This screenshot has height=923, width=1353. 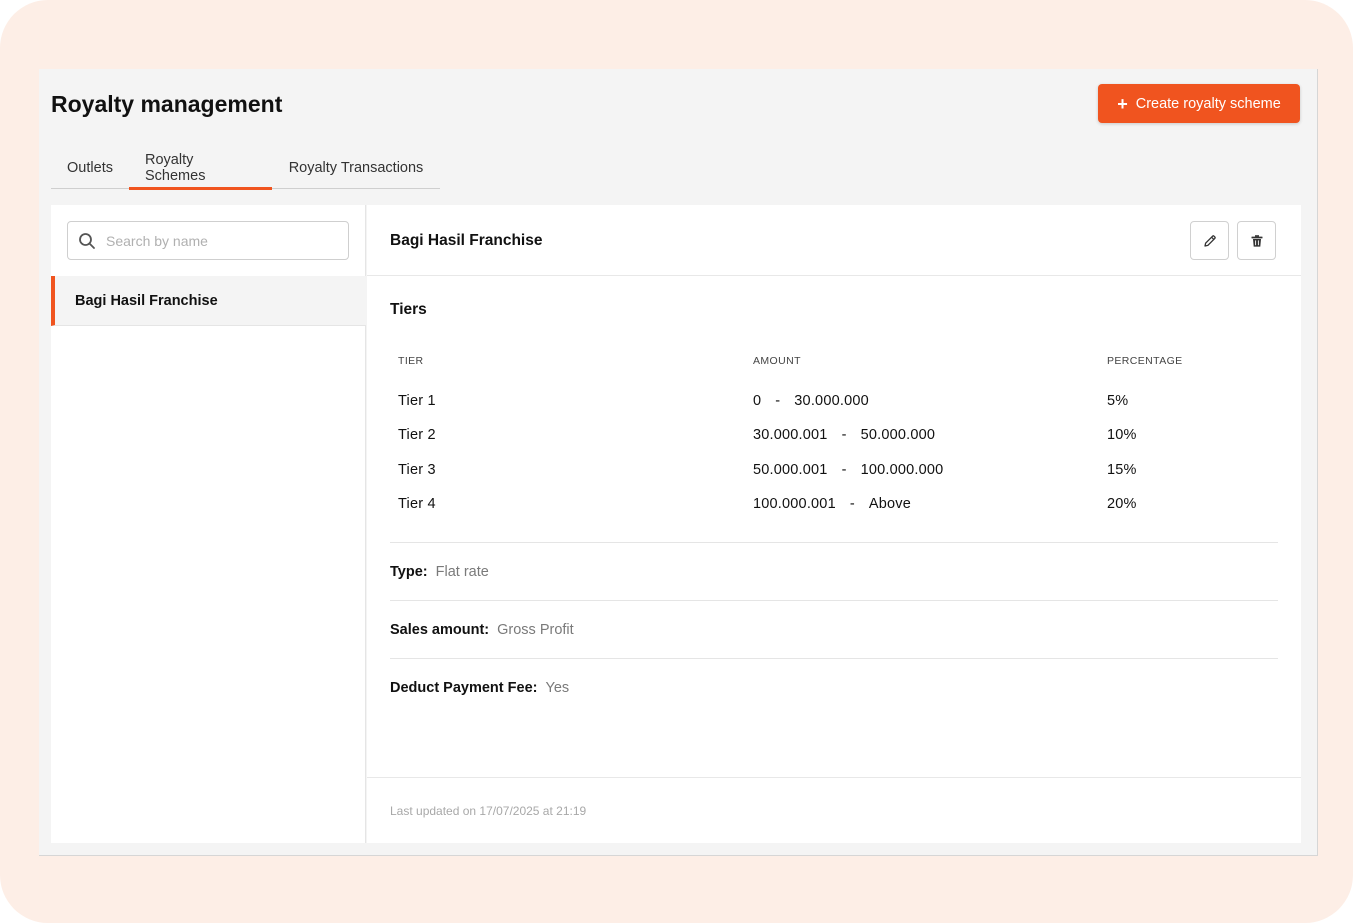 I want to click on tab-label: Royalty Transactions, so click(x=356, y=168).